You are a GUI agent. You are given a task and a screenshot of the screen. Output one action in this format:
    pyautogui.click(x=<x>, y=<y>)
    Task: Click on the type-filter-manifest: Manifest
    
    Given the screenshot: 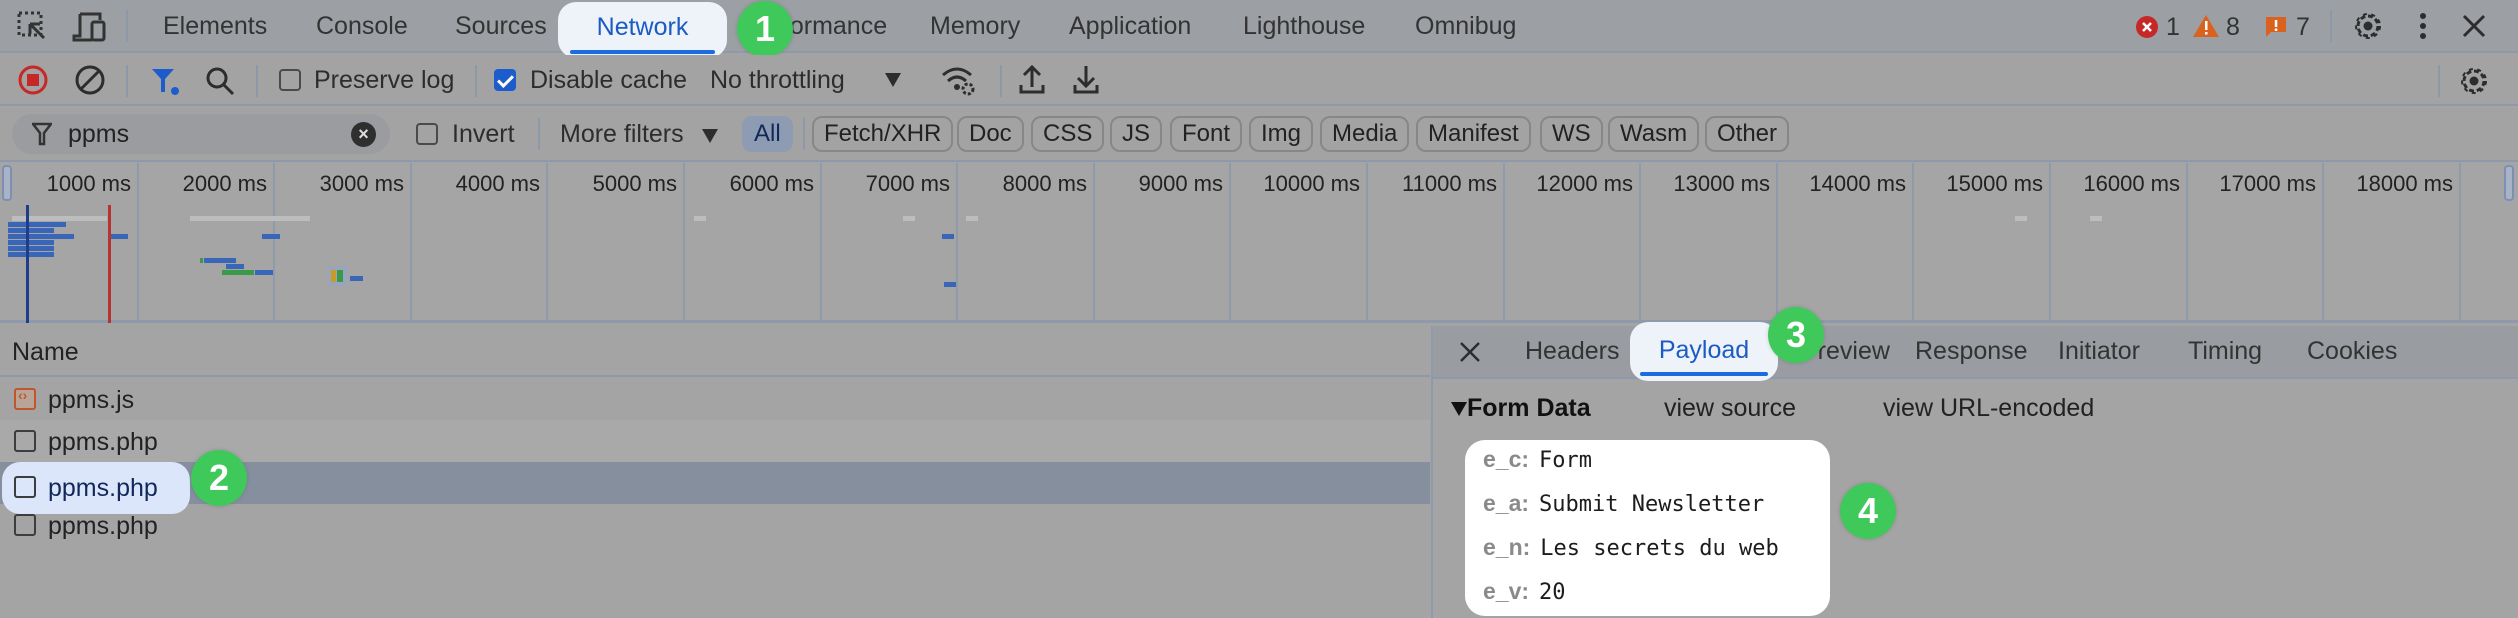 What is the action you would take?
    pyautogui.click(x=1473, y=134)
    